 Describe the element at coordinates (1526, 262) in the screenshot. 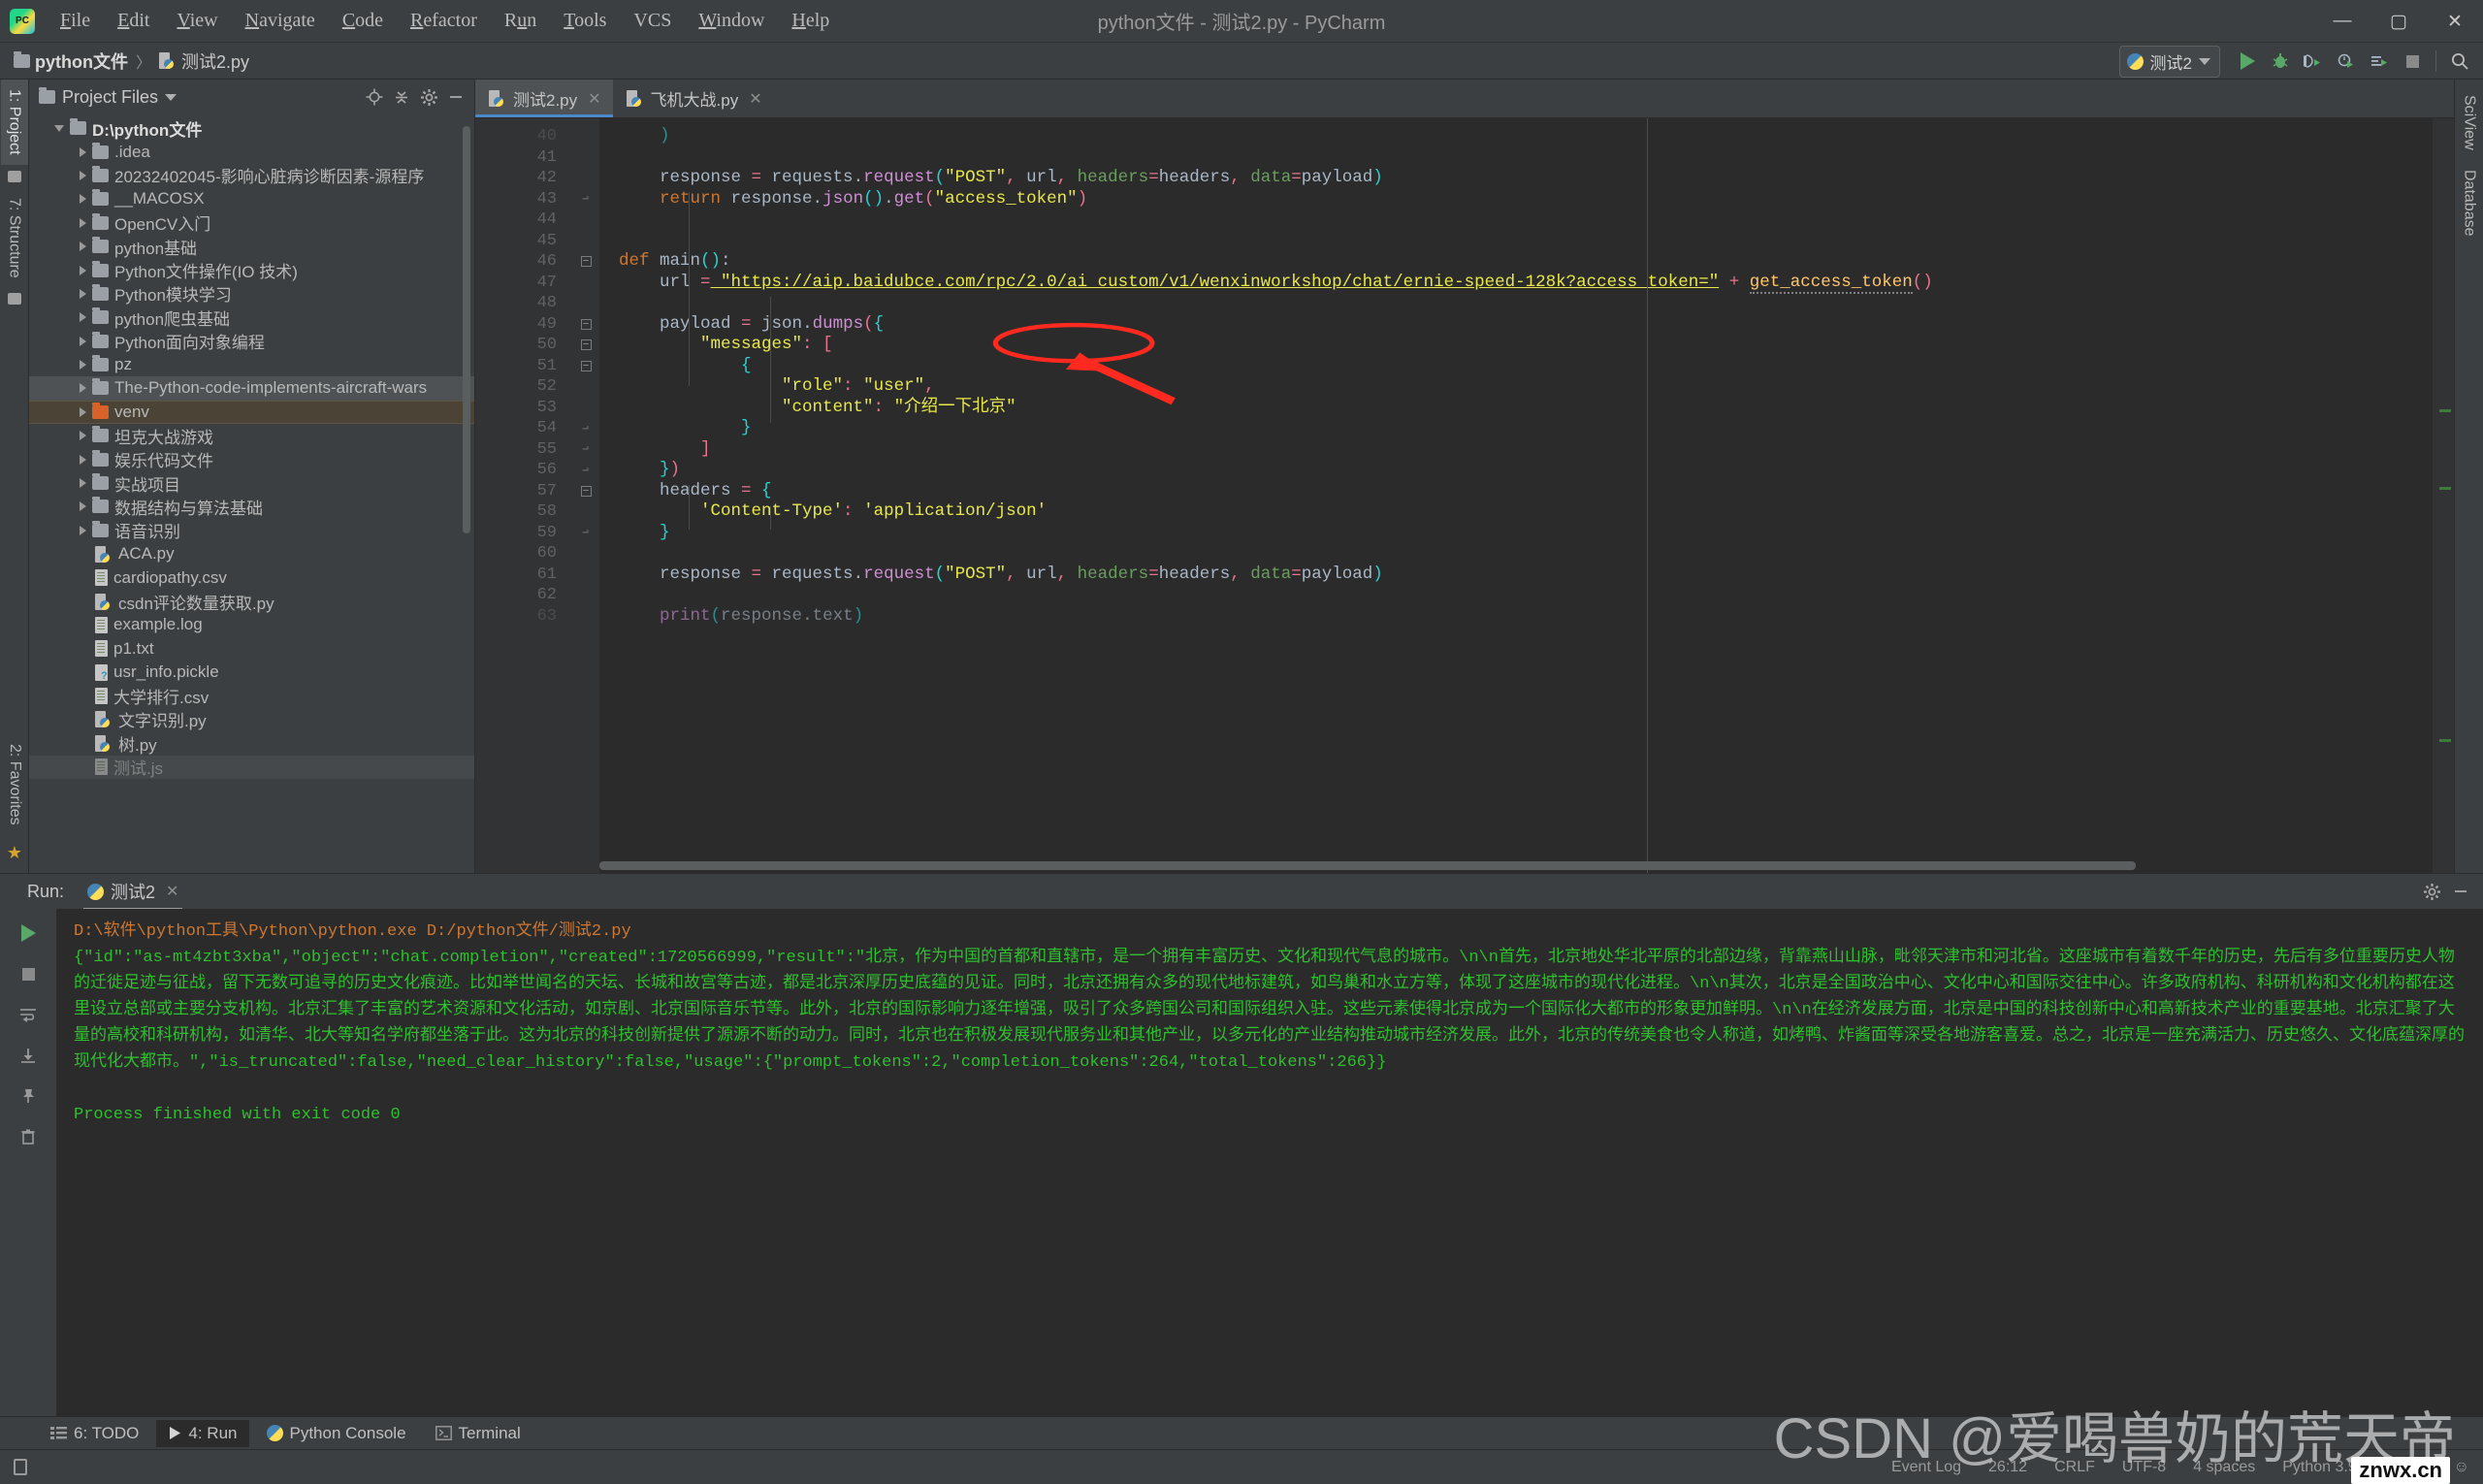

I see `code-line: def main():` at that location.